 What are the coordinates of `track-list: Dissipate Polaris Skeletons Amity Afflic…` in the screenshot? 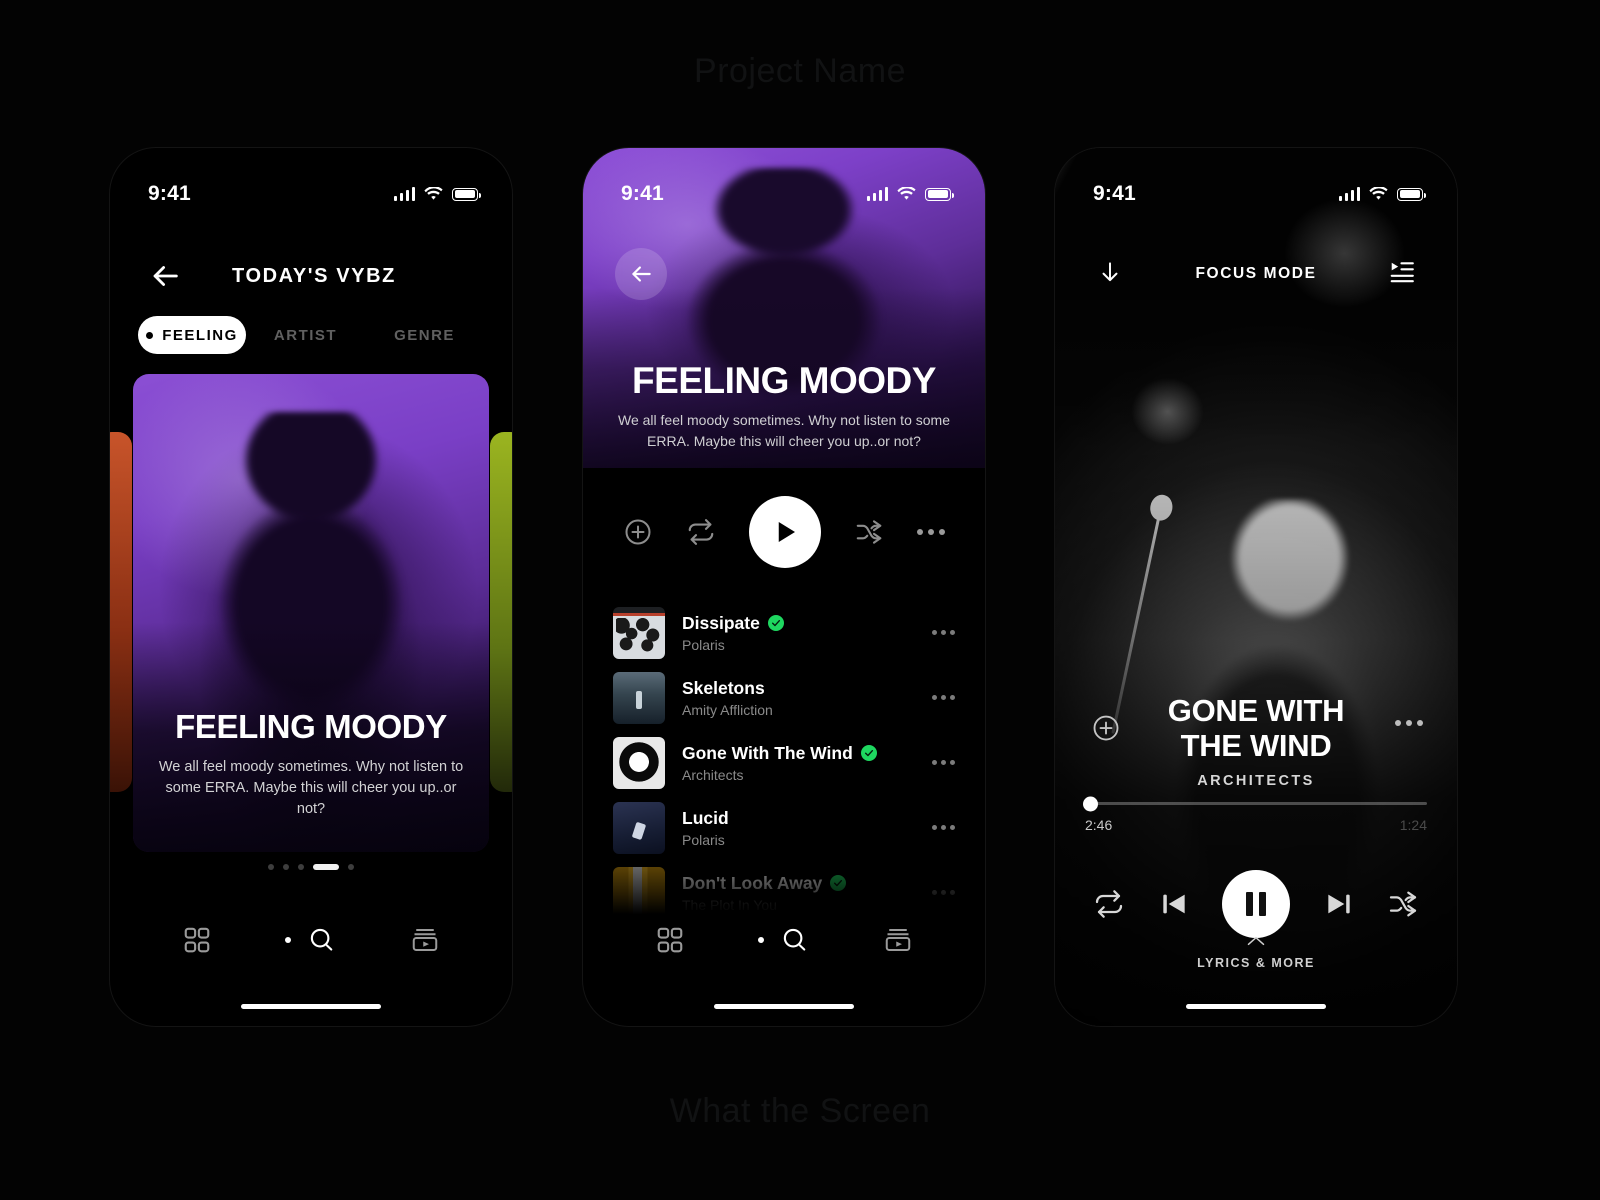 It's located at (784, 757).